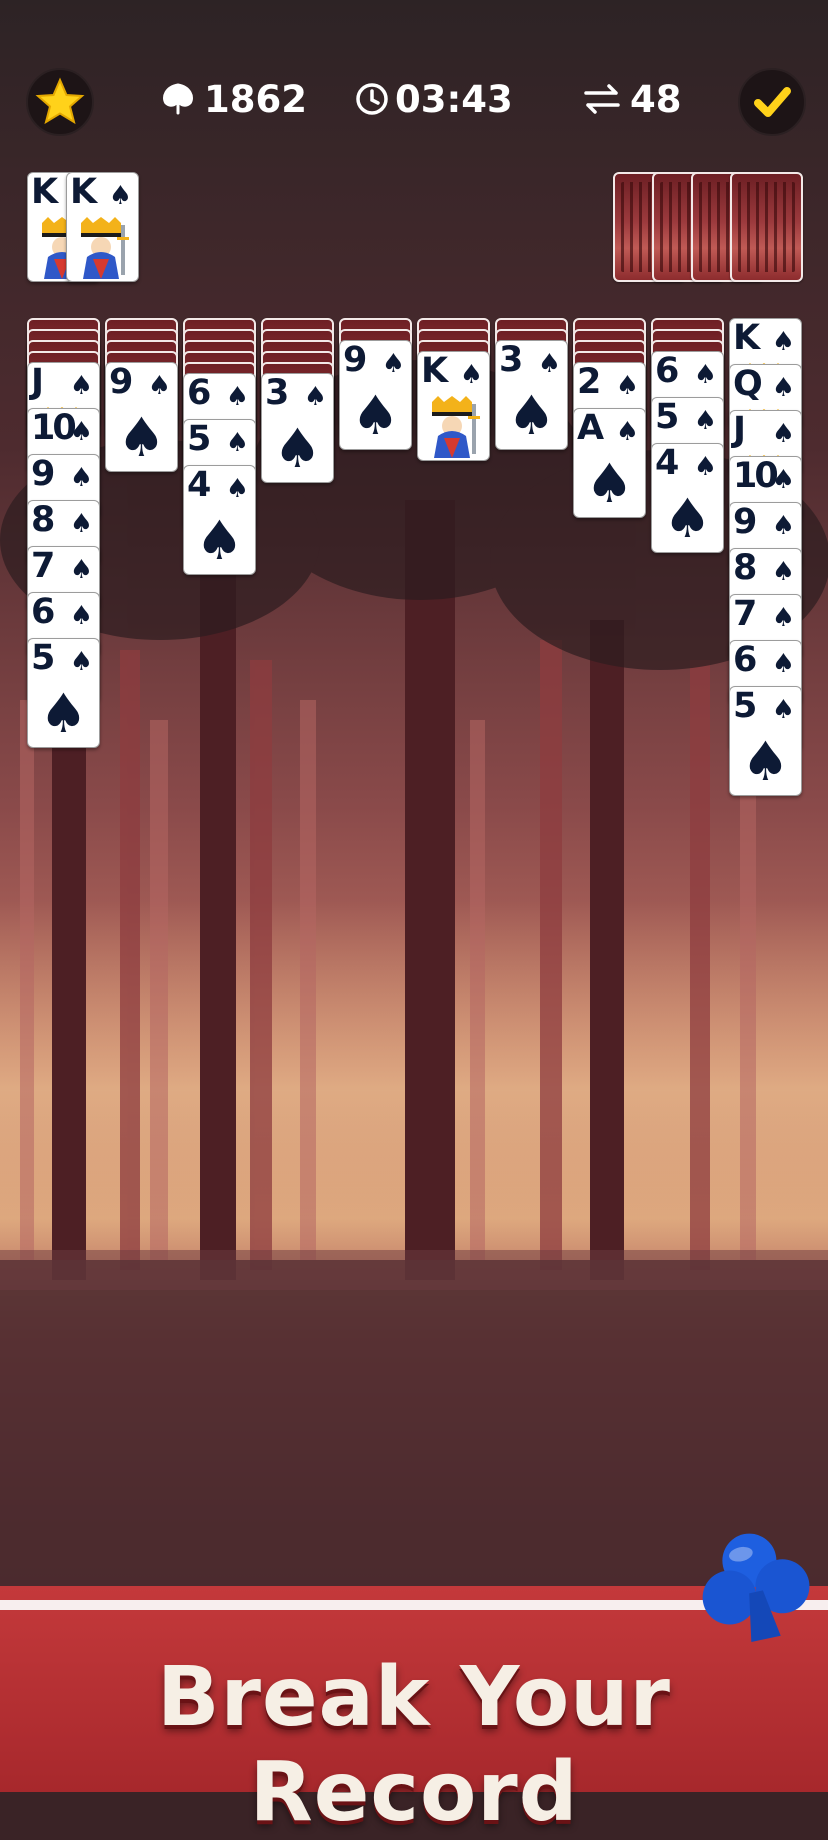 The height and width of the screenshot is (1840, 828). What do you see at coordinates (748, 384) in the screenshot?
I see `card-rank: Q` at bounding box center [748, 384].